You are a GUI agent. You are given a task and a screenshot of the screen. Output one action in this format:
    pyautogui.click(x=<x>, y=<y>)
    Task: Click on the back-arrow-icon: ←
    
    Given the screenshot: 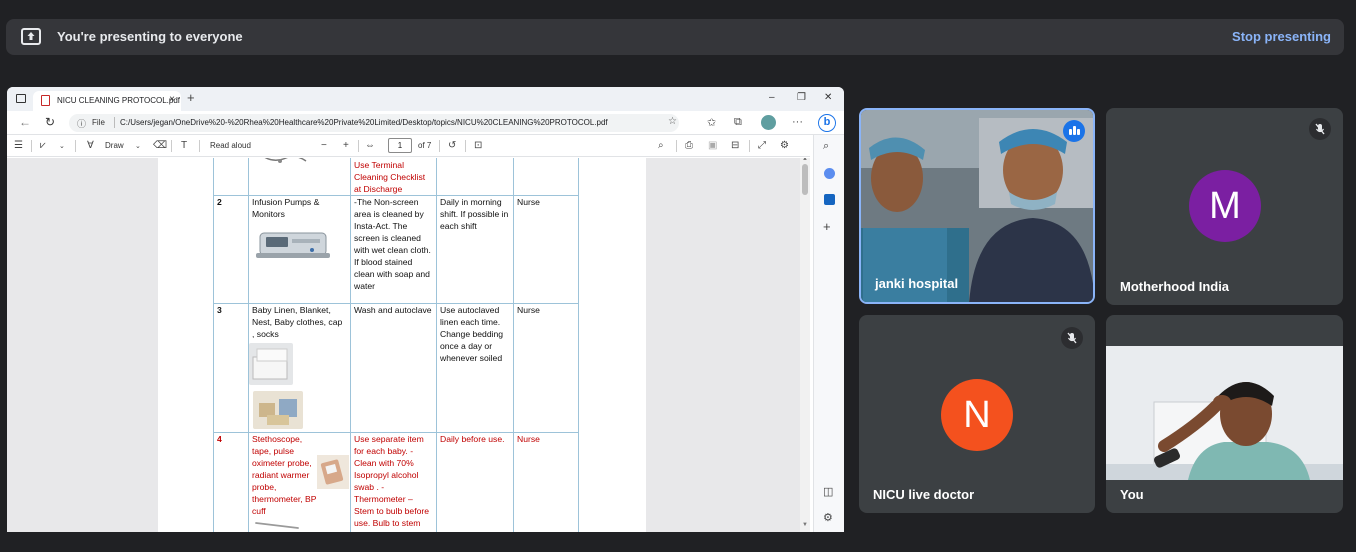 What is the action you would take?
    pyautogui.click(x=25, y=122)
    